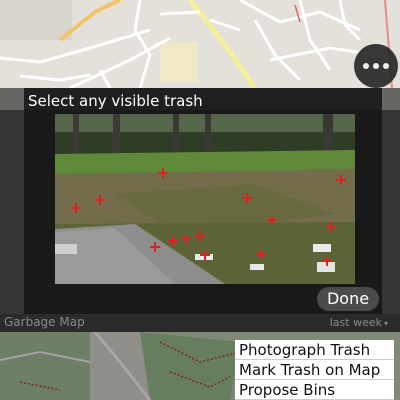 The width and height of the screenshot is (400, 400). What do you see at coordinates (355, 322) in the screenshot?
I see `time-filter-label: last week` at bounding box center [355, 322].